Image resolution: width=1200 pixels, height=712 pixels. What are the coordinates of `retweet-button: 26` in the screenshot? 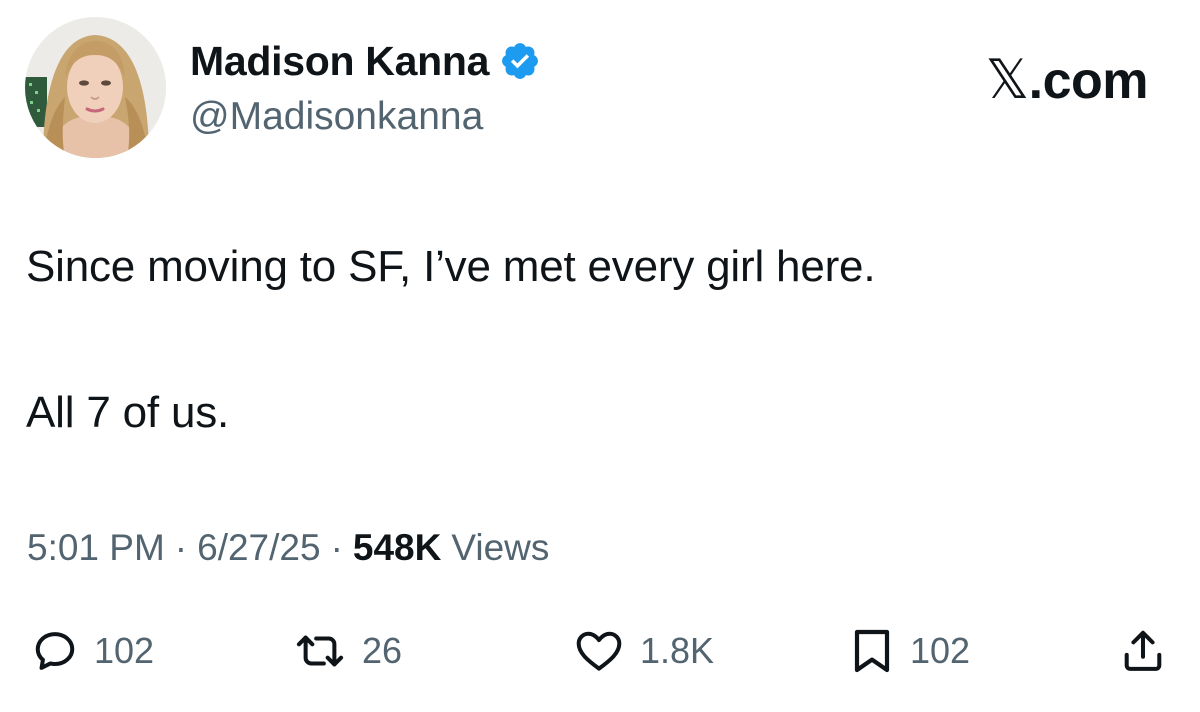 It's located at (348, 651).